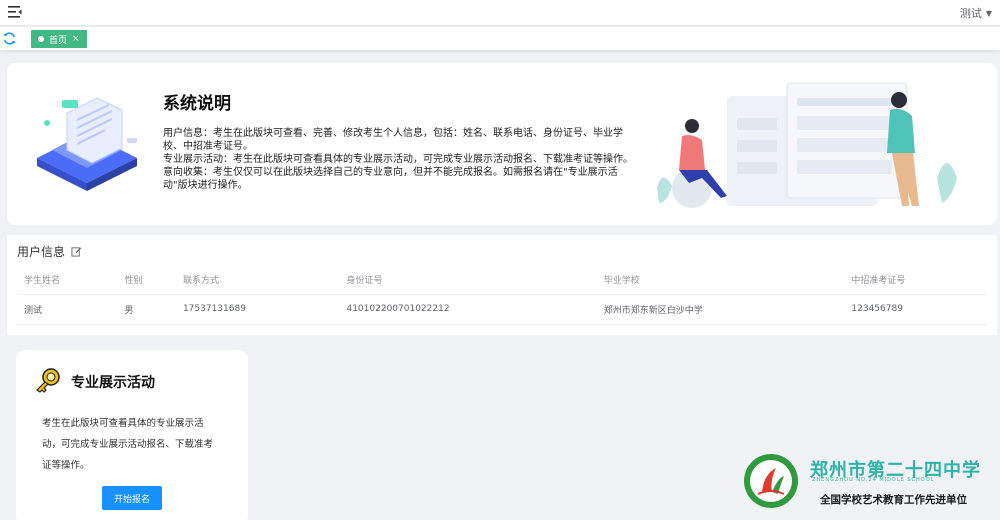 This screenshot has height=520, width=1000. Describe the element at coordinates (893, 500) in the screenshot. I see `school-slogan: 全国学校艺术教育工作先进单位` at that location.